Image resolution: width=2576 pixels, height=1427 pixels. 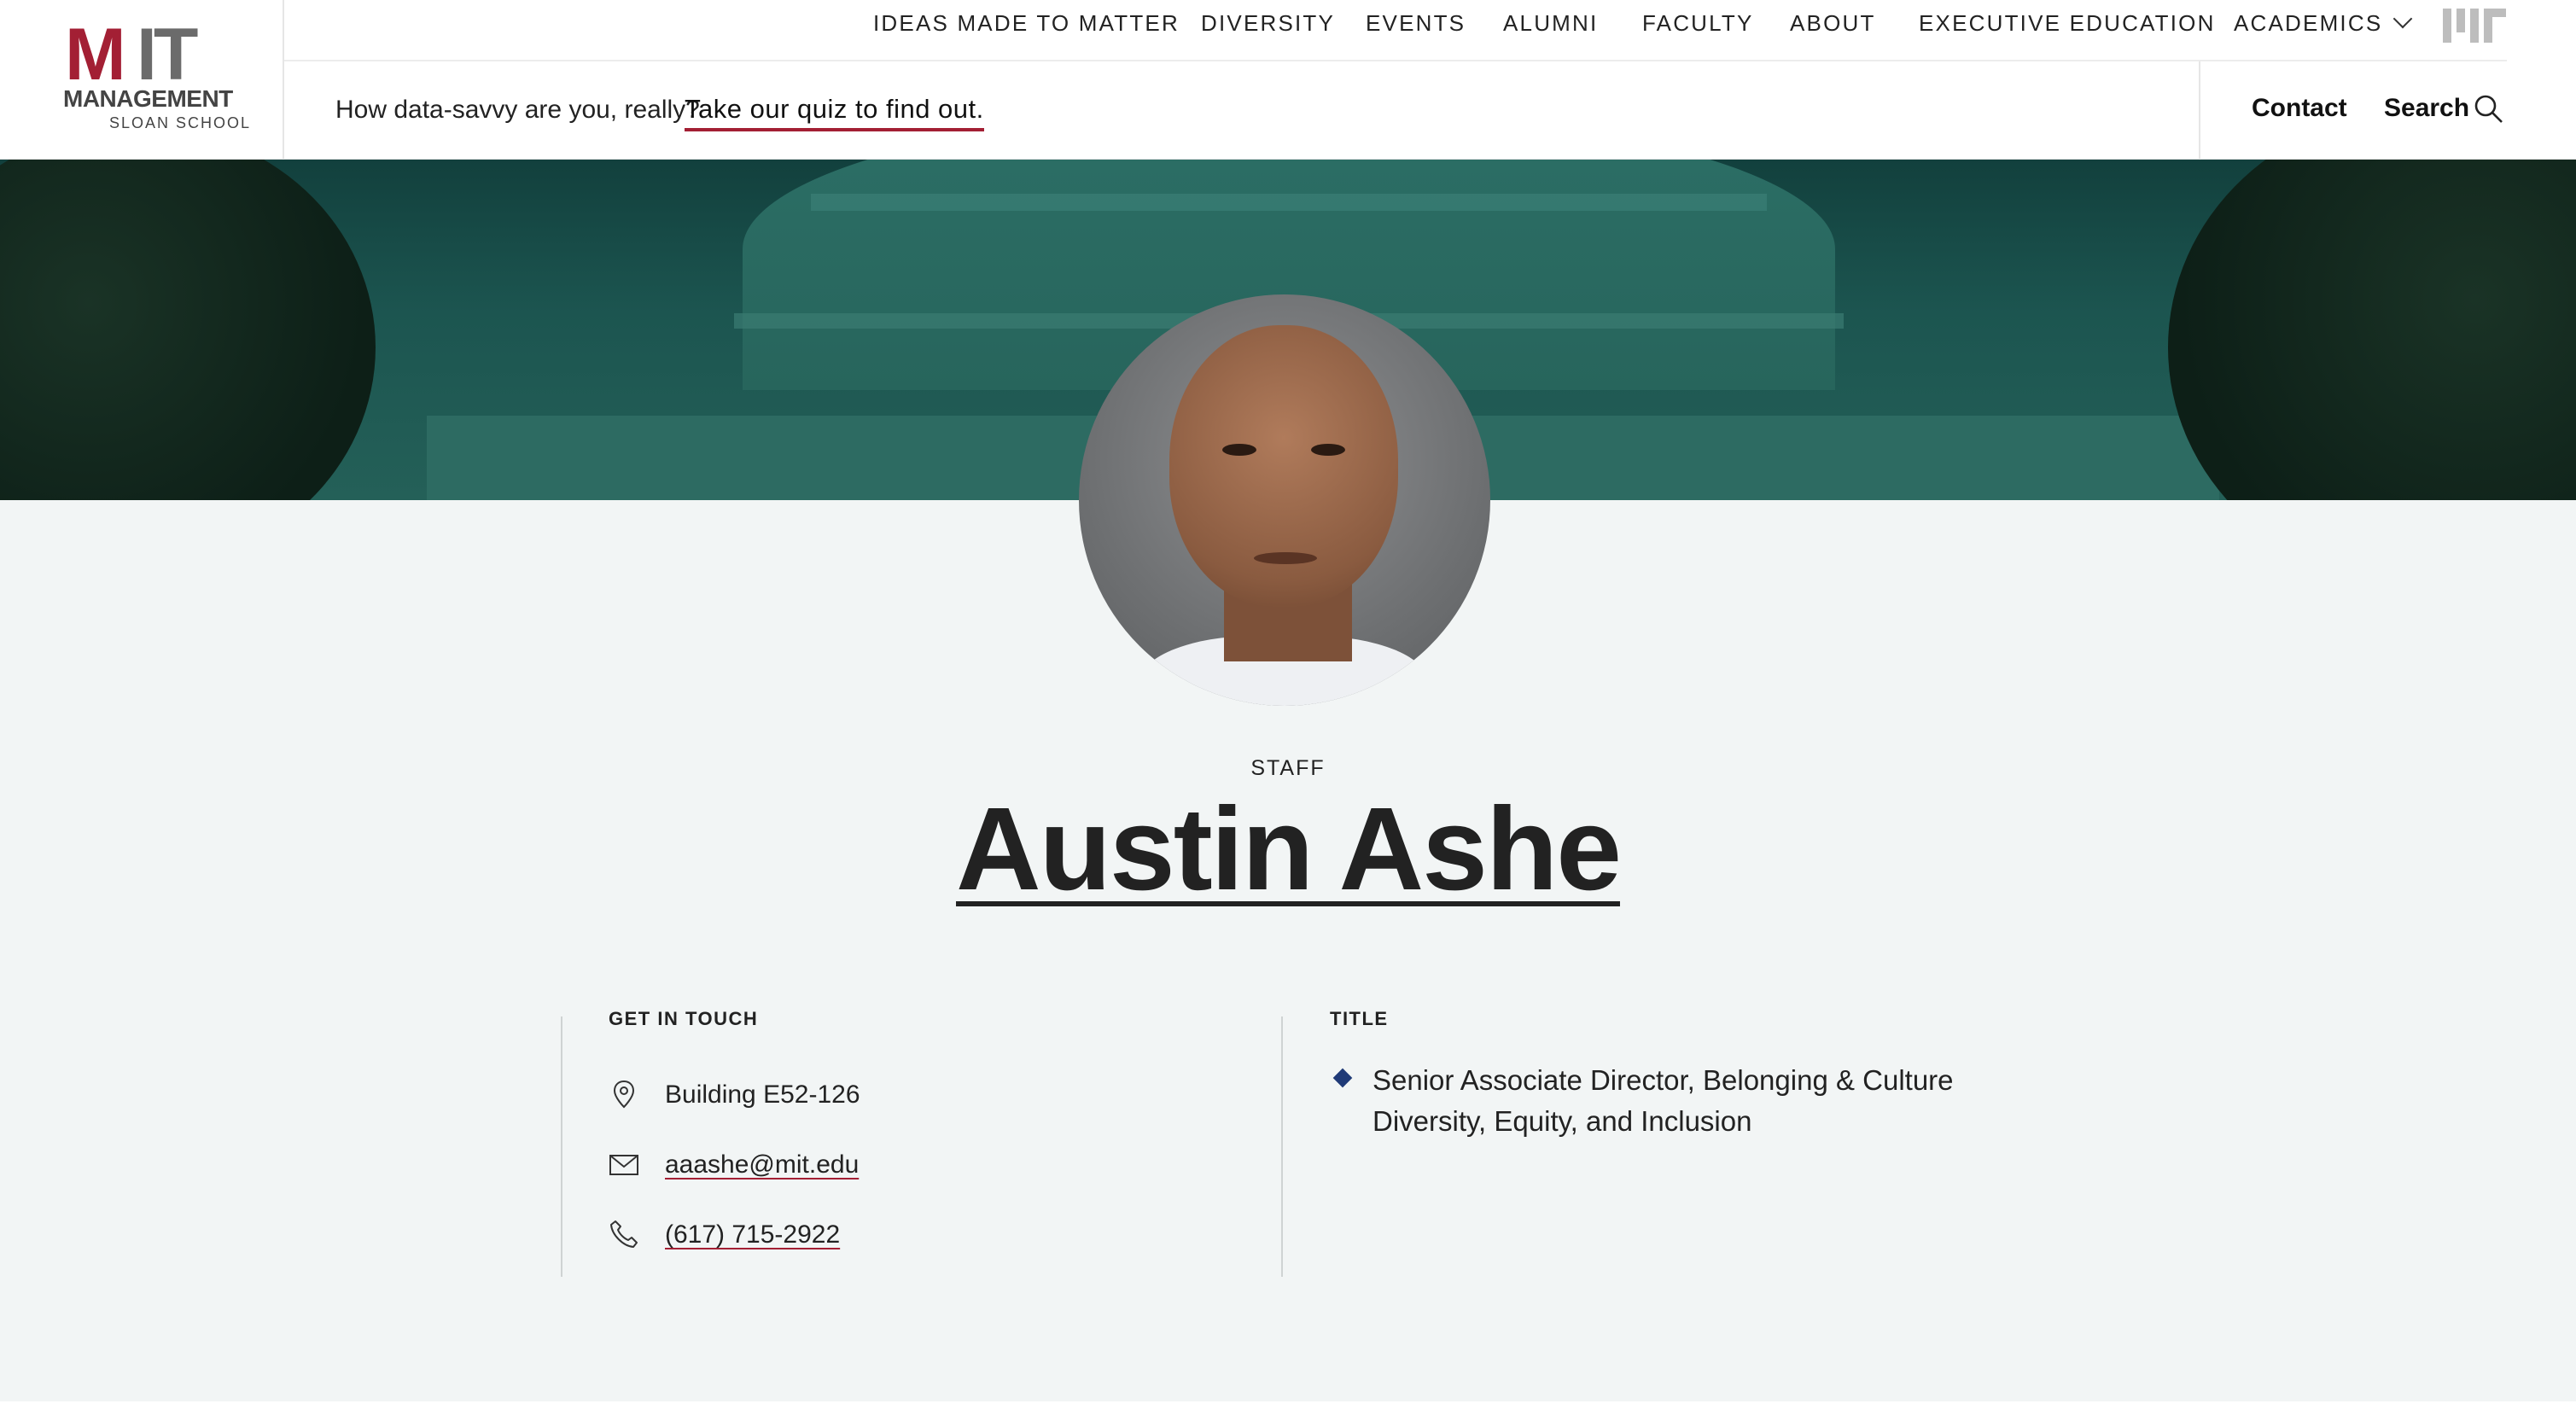 What do you see at coordinates (1285, 558) in the screenshot?
I see `photo-mouth` at bounding box center [1285, 558].